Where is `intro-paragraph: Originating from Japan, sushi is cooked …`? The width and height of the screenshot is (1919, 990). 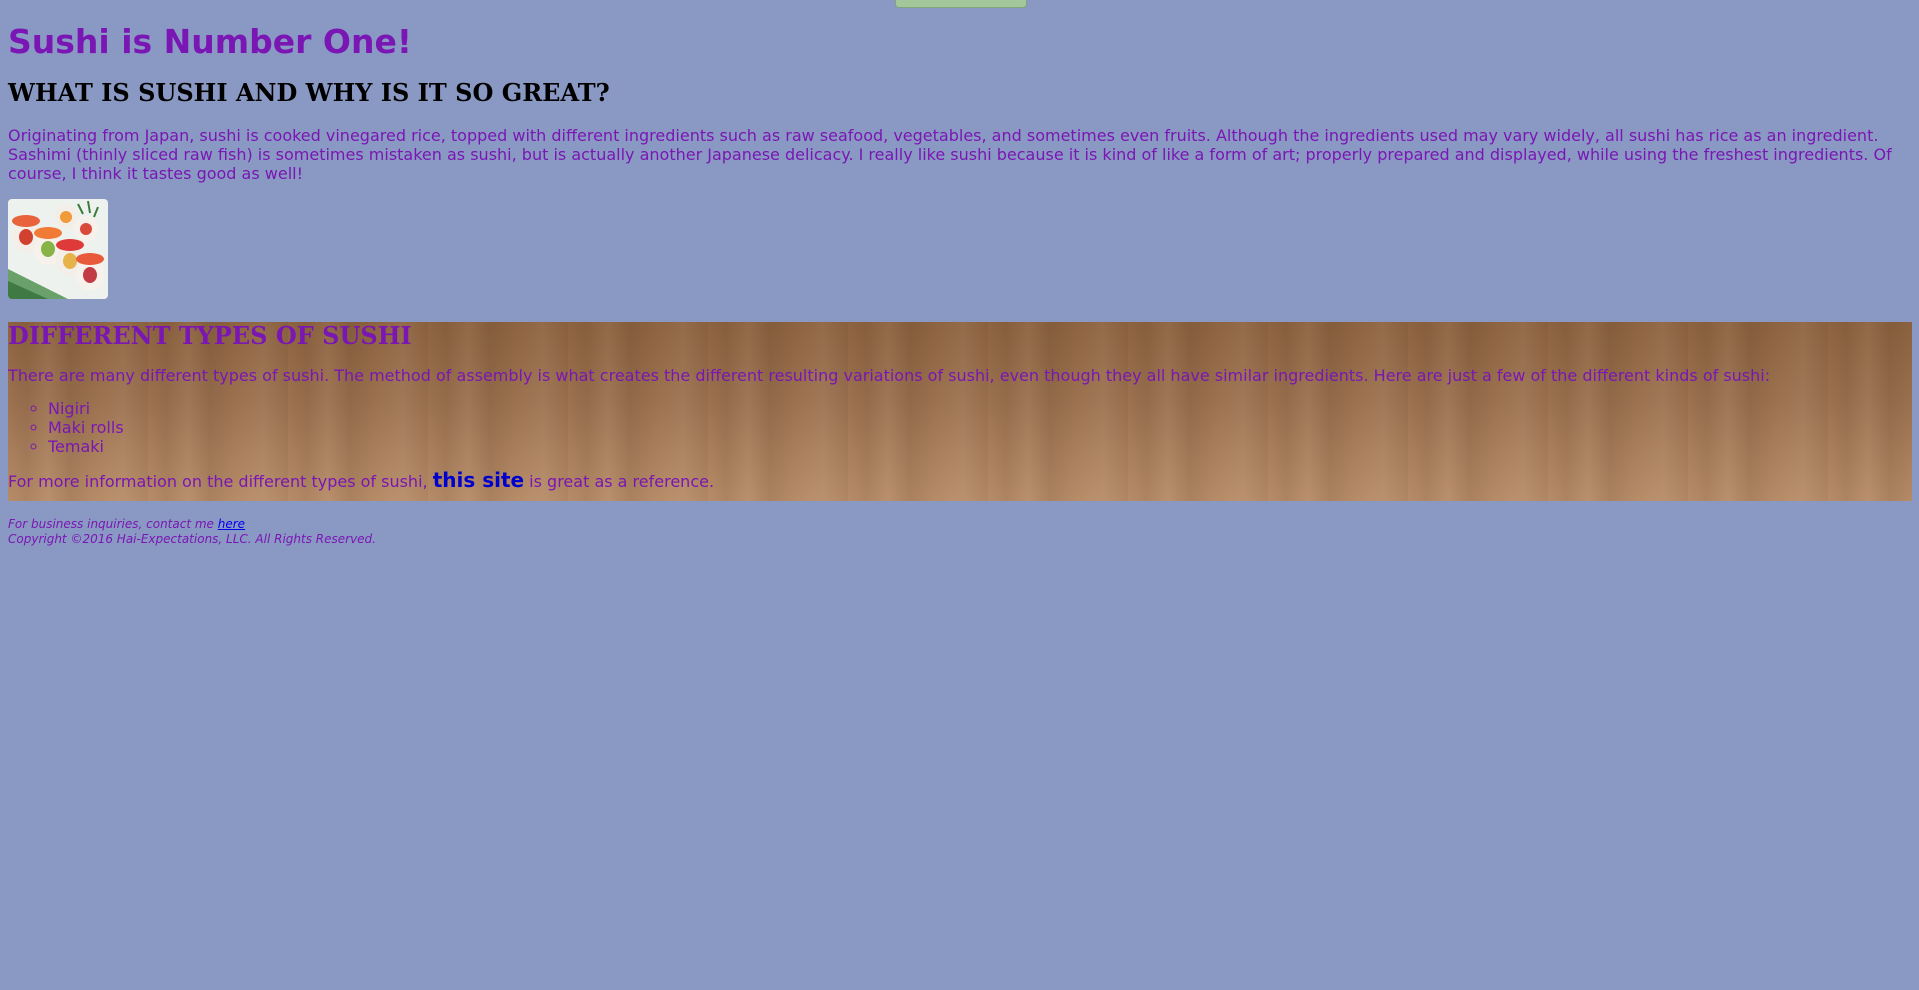 intro-paragraph: Originating from Japan, sushi is cooked … is located at coordinates (950, 154).